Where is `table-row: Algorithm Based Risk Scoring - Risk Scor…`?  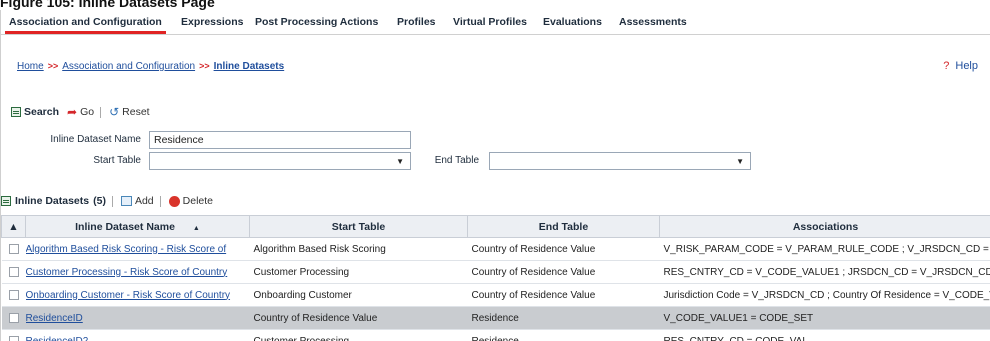 table-row: Algorithm Based Risk Scoring - Risk Scor… is located at coordinates (495, 249).